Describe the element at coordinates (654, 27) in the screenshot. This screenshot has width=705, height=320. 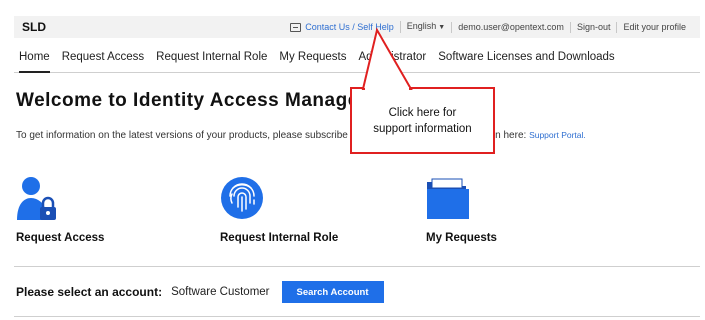
I see `edit-profile-link: Edit your profile` at that location.